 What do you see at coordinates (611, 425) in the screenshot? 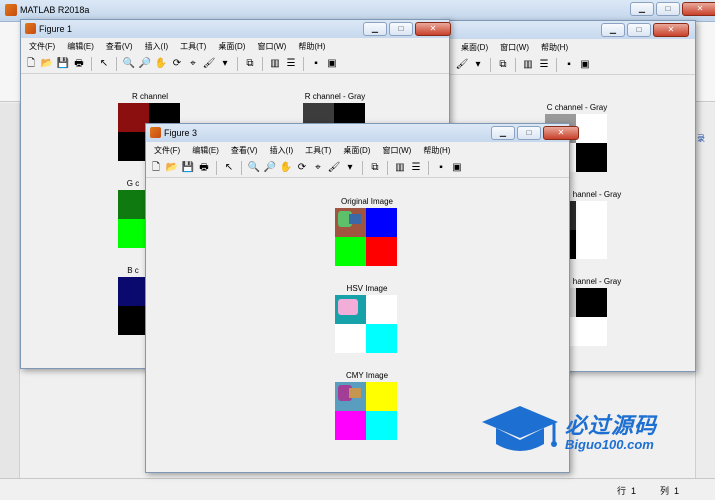
I see `watermark-line1: 必过源码` at bounding box center [611, 425].